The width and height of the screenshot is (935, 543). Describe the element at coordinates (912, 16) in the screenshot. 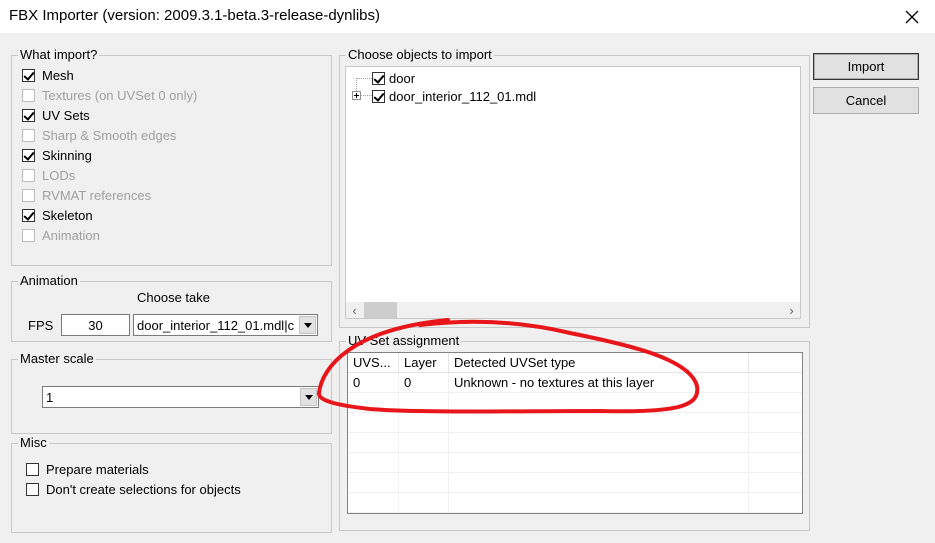

I see `close-button` at that location.